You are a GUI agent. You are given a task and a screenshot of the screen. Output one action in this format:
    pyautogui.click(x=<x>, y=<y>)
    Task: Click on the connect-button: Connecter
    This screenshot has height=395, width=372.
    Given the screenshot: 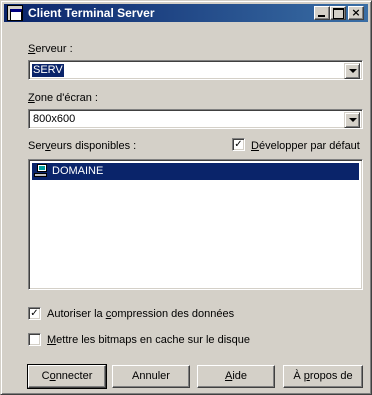 What is the action you would take?
    pyautogui.click(x=67, y=376)
    